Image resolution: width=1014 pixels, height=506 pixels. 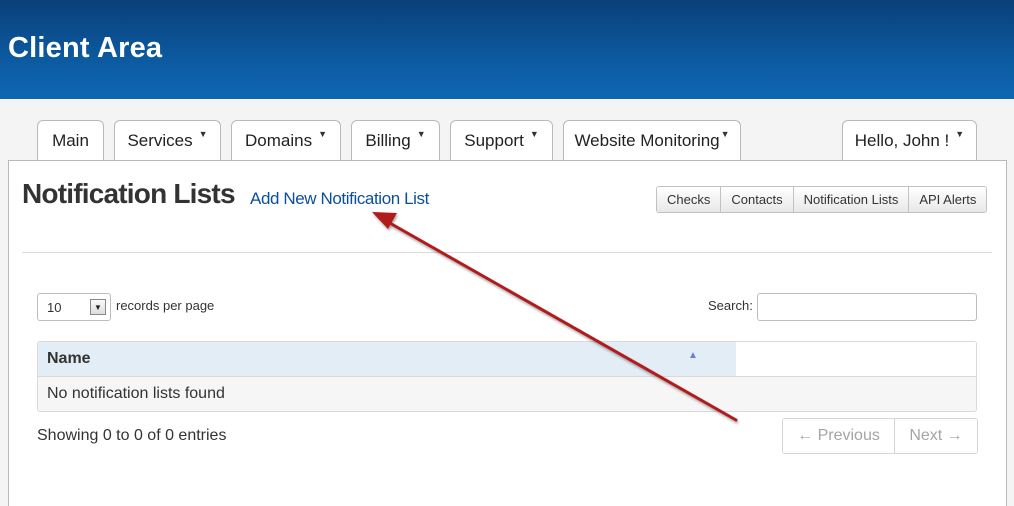 I want to click on tab-services: Services ▼, so click(x=167, y=140).